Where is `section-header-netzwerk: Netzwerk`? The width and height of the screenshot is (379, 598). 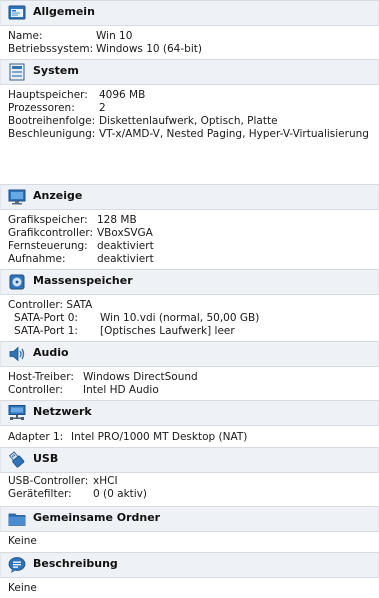 section-header-netzwerk: Netzwerk is located at coordinates (189, 413).